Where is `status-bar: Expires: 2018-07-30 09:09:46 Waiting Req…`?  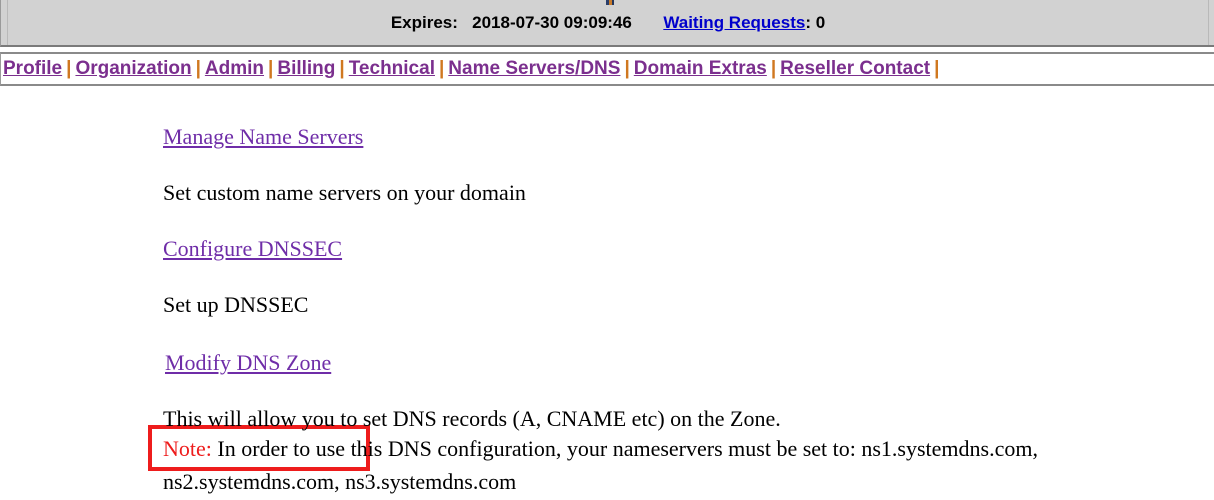 status-bar: Expires: 2018-07-30 09:09:46 Waiting Req… is located at coordinates (607, 23).